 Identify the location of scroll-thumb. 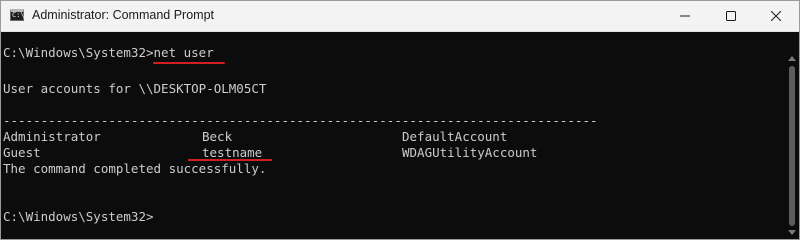
(792, 146).